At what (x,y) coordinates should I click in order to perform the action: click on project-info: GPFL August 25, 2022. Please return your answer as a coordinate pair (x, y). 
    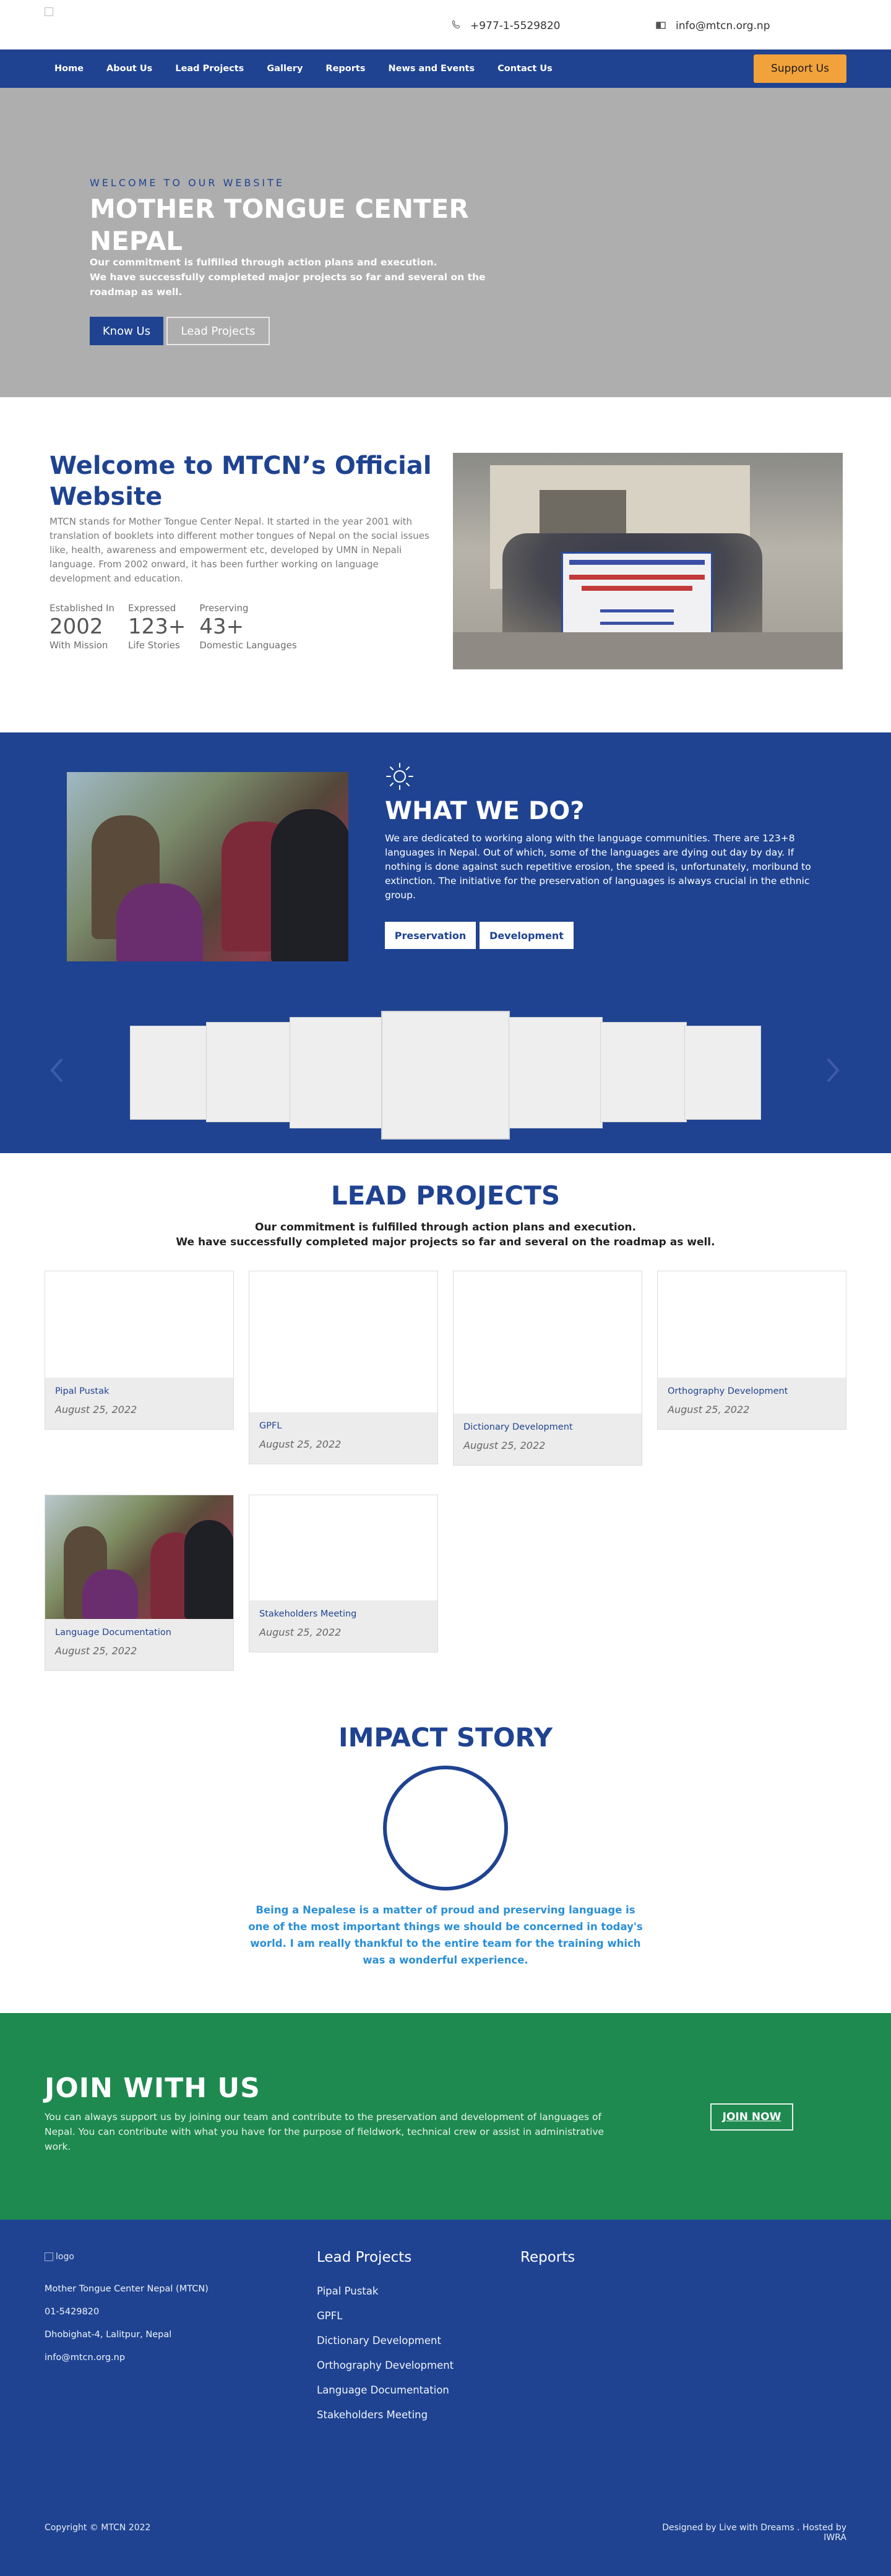
    Looking at the image, I should click on (343, 1438).